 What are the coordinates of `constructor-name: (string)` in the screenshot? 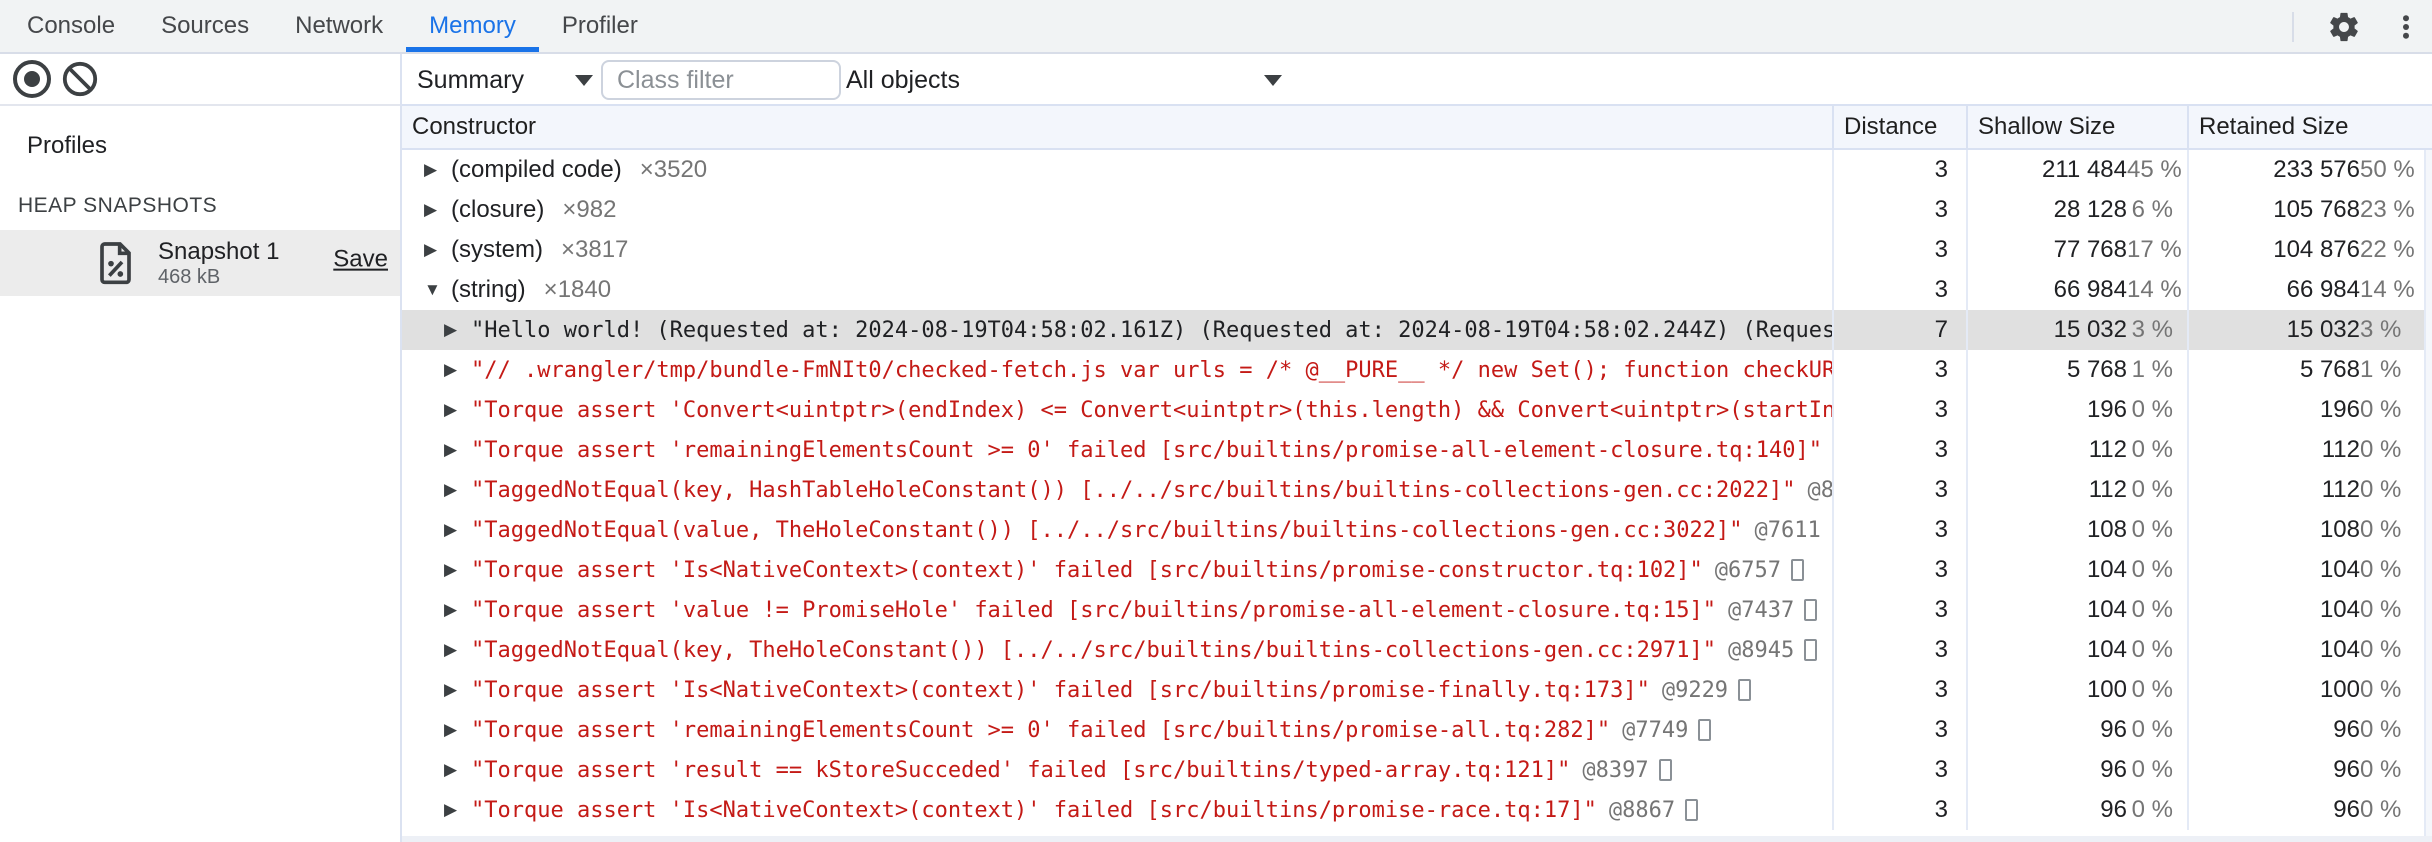 It's located at (488, 289).